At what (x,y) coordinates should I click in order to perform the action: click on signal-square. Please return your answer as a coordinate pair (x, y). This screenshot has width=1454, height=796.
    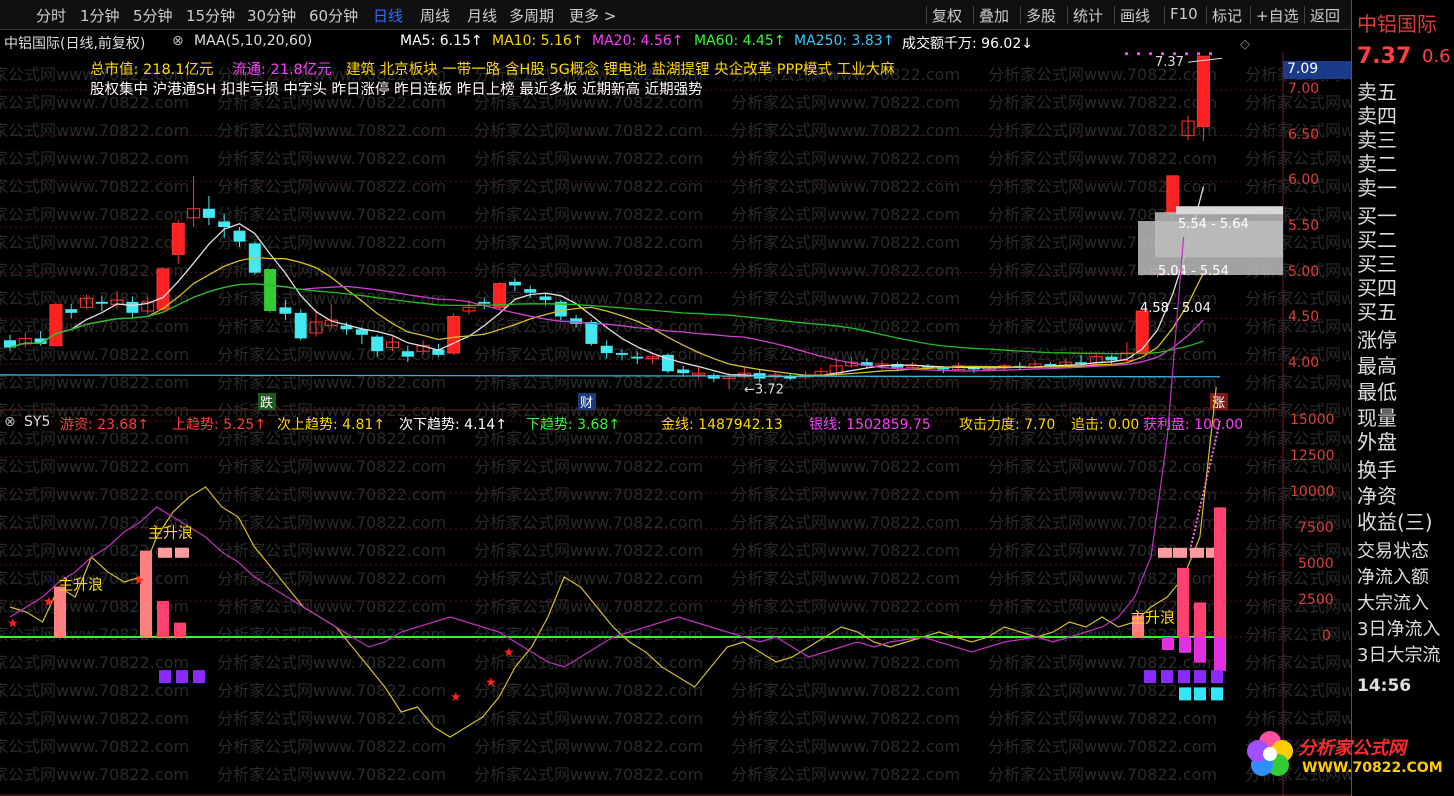
    Looking at the image, I should click on (1217, 677).